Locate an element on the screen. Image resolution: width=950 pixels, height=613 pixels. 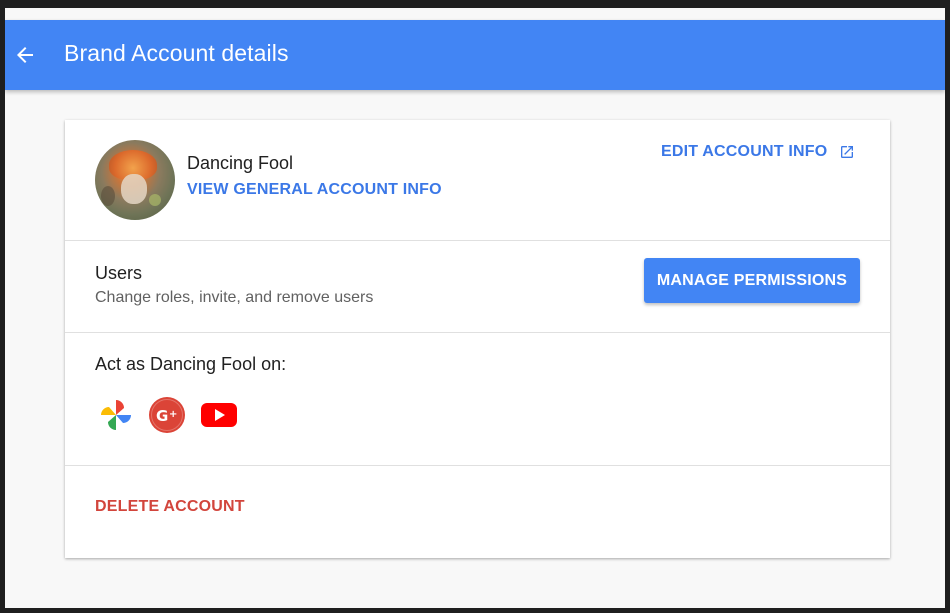
edit-account-info-label: EDIT ACCOUNT INFO is located at coordinates (744, 151).